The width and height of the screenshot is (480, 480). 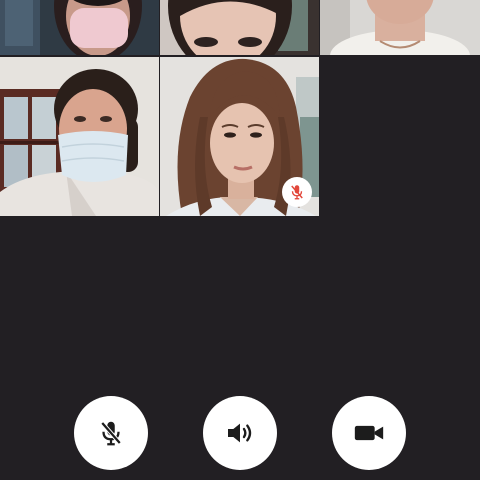 I want to click on speaker-icon, so click(x=240, y=433).